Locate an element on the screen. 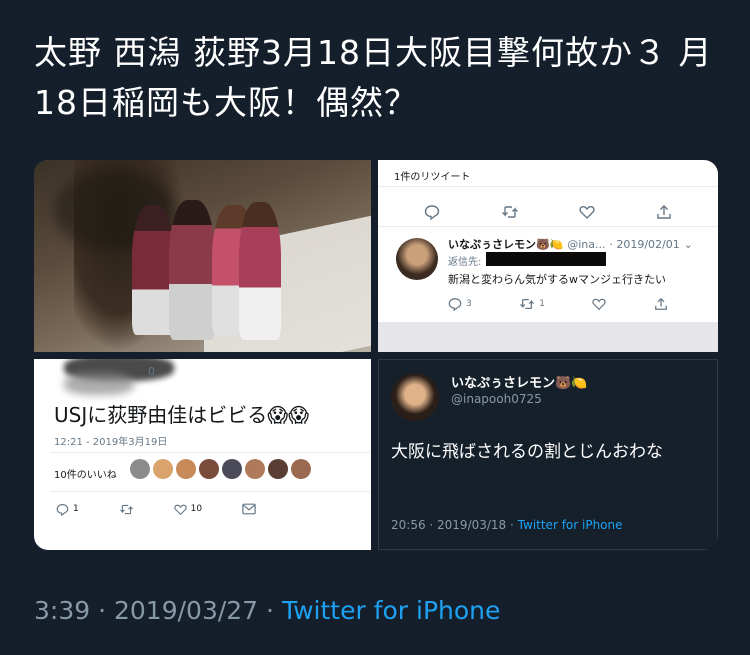 The image size is (750, 655). usj-tweet-body: USJに荻野由佳はビビる😱😱 is located at coordinates (181, 413).